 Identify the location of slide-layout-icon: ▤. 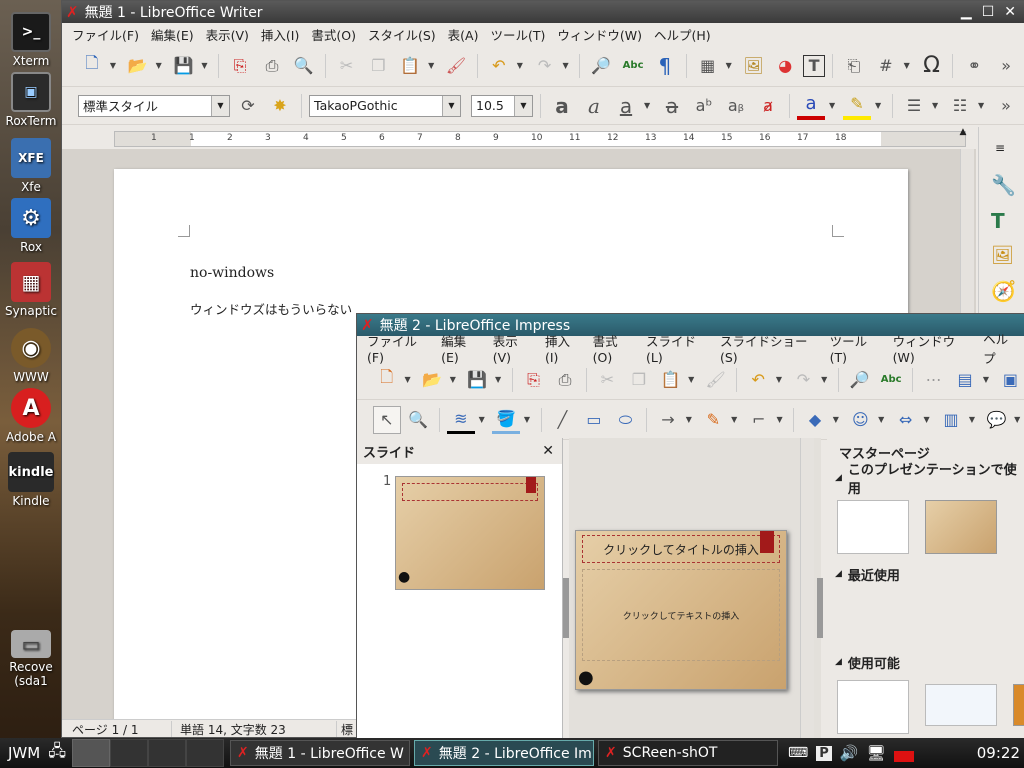
(964, 380).